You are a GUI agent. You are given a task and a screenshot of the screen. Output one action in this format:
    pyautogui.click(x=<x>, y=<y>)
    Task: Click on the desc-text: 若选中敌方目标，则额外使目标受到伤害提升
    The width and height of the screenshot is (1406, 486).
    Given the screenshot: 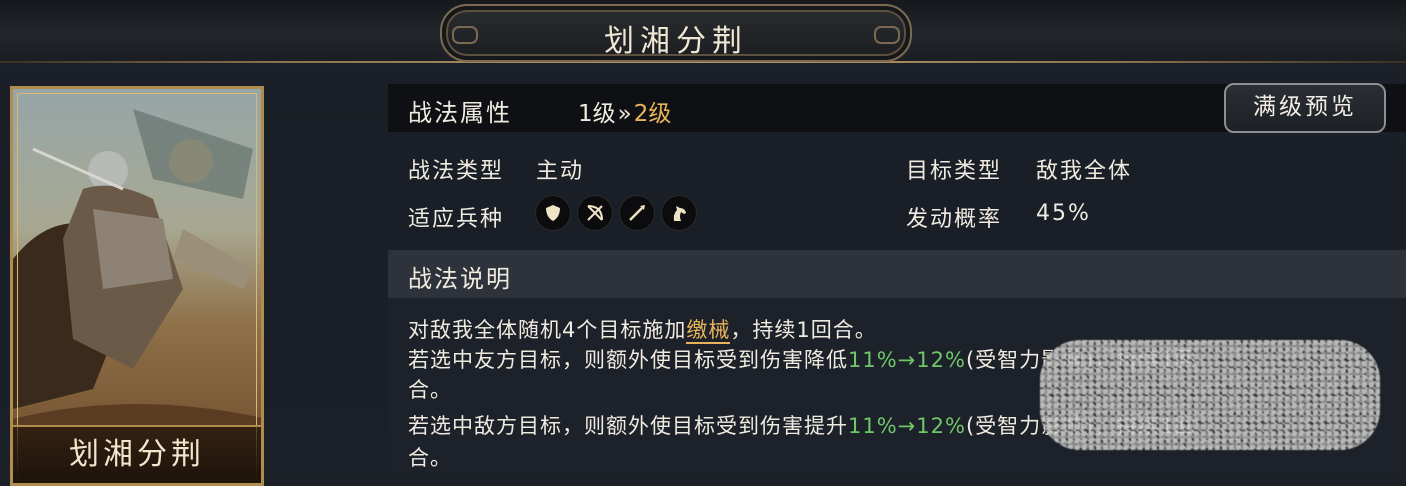 What is the action you would take?
    pyautogui.click(x=628, y=426)
    